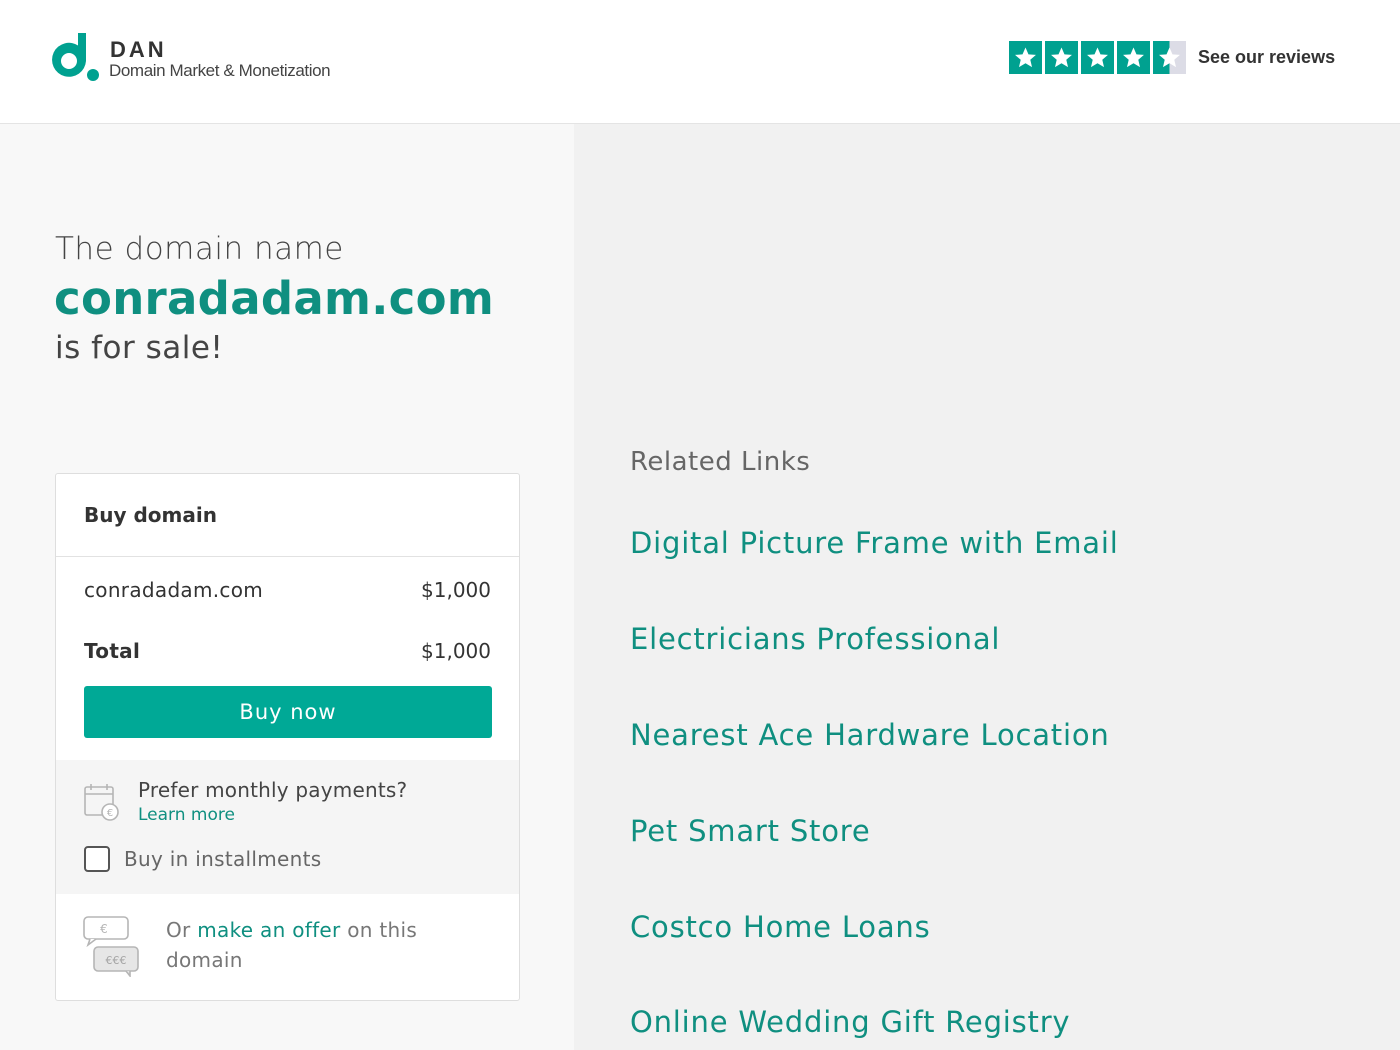  I want to click on calendar-euro-icon: €, so click(101, 802).